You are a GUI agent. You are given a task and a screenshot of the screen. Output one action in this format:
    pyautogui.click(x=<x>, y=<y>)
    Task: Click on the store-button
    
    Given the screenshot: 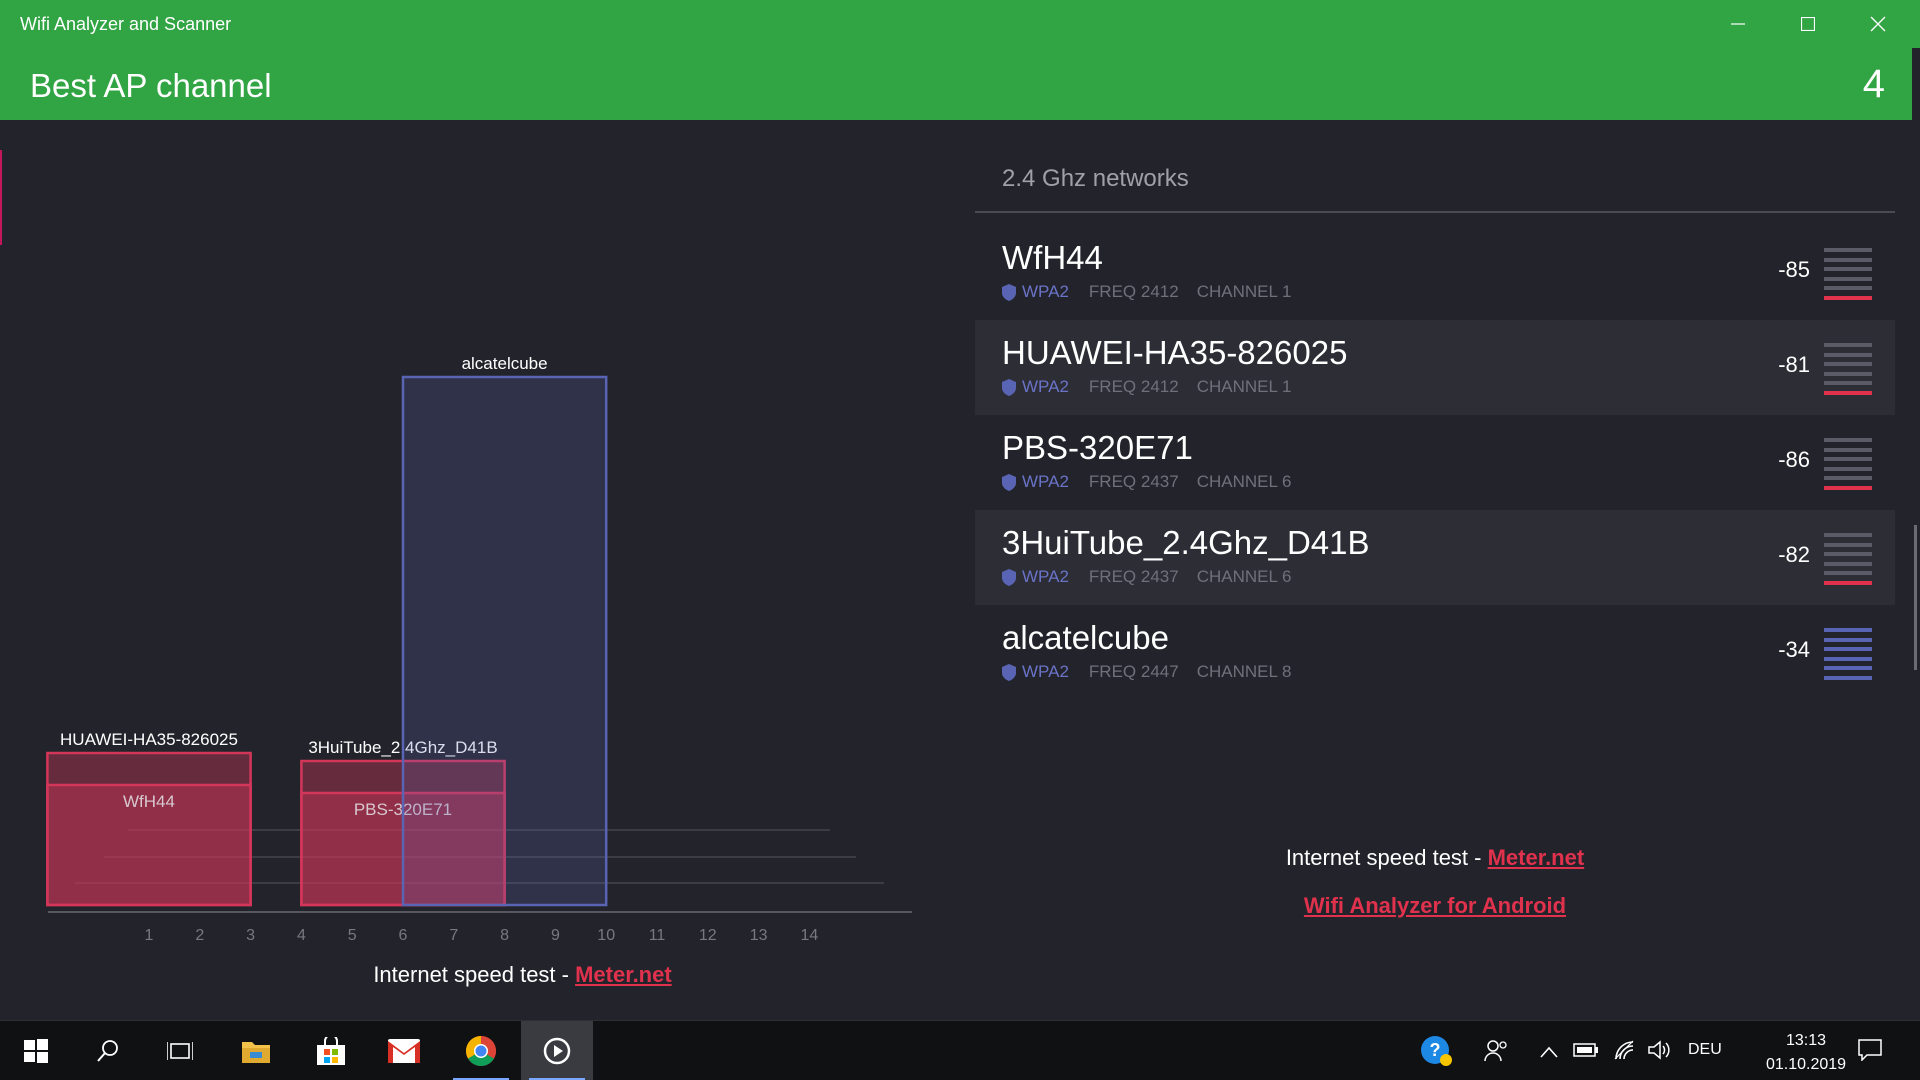 What is the action you would take?
    pyautogui.click(x=331, y=1050)
    